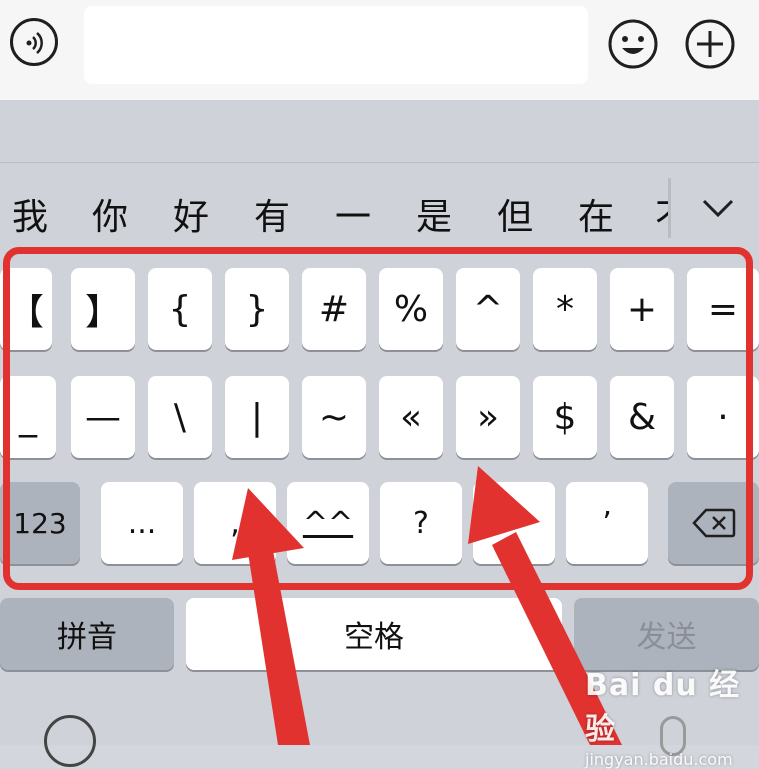 The image size is (759, 769). I want to click on key-comma: ,, so click(235, 523).